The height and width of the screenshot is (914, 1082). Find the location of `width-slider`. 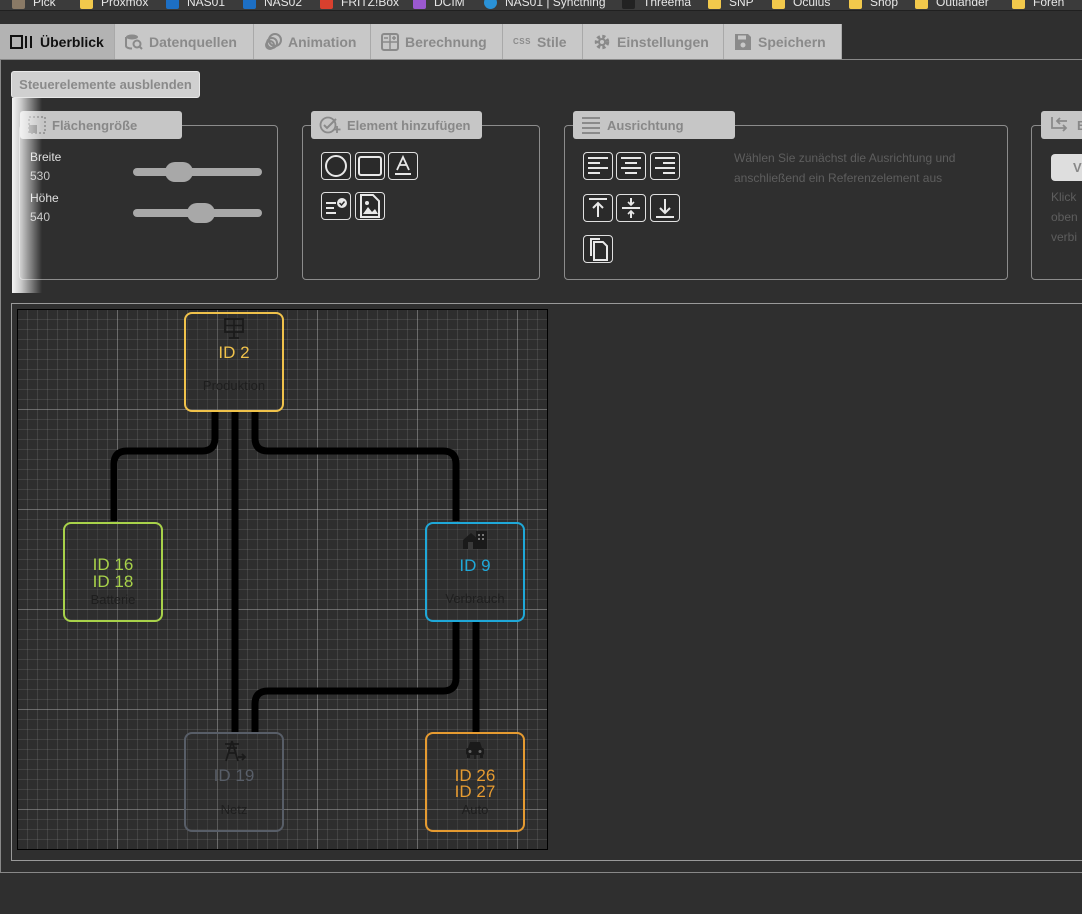

width-slider is located at coordinates (197, 172).